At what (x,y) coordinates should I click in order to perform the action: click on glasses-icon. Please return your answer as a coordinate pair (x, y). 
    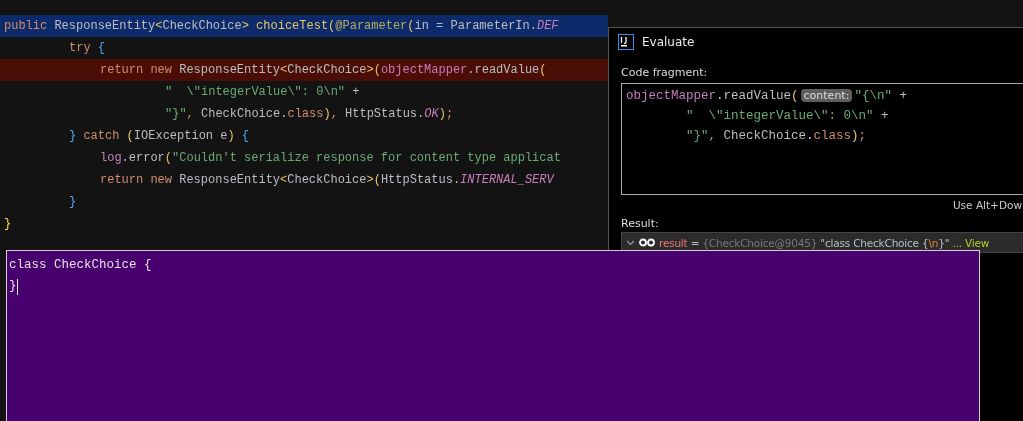
    Looking at the image, I should click on (647, 242).